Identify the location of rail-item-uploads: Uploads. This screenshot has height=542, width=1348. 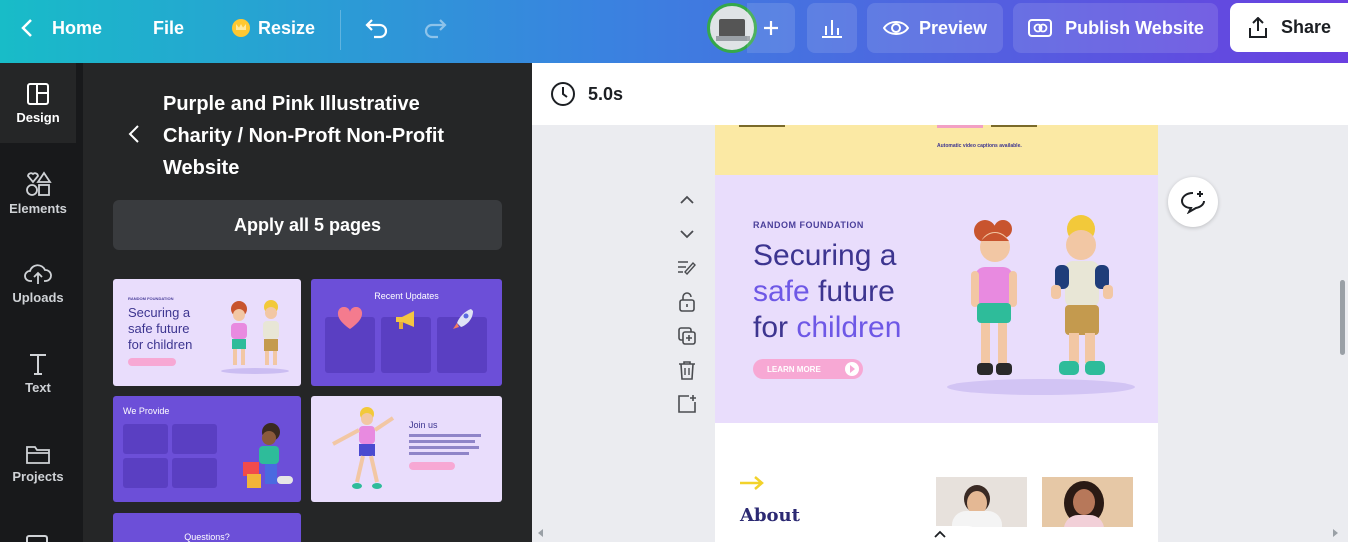
(38, 283).